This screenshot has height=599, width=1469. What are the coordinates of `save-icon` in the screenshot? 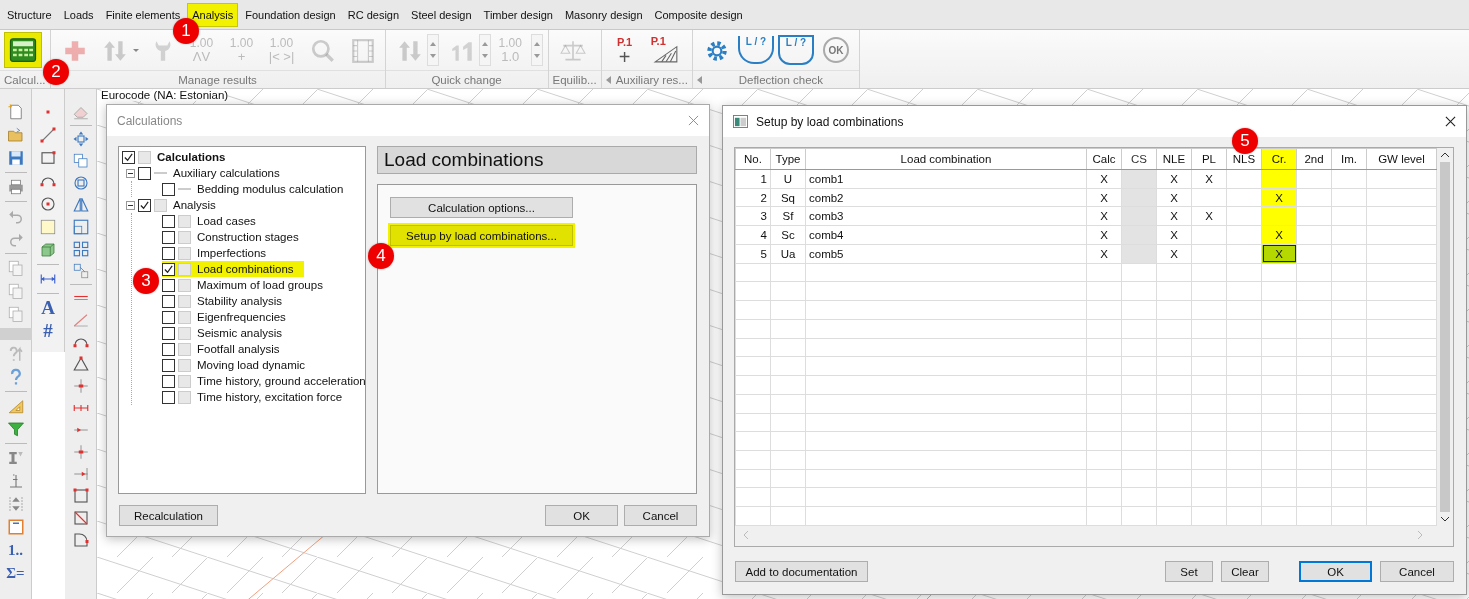 It's located at (15, 158).